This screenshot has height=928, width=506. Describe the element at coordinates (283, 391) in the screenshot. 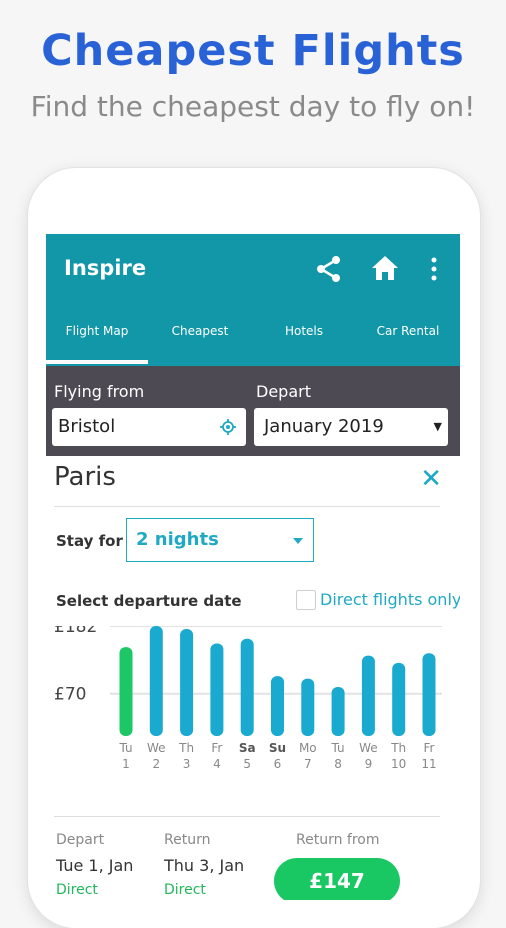

I see `depart-label: Depart` at that location.